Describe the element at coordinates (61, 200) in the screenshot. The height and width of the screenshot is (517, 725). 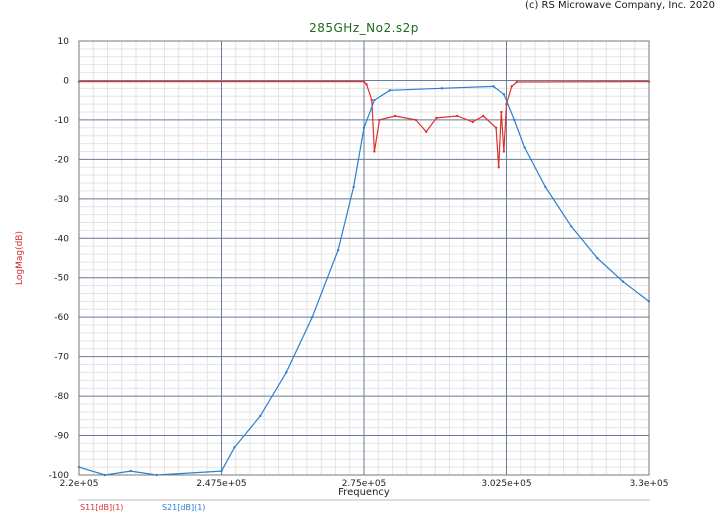
I see `y-tick-label: -30` at that location.